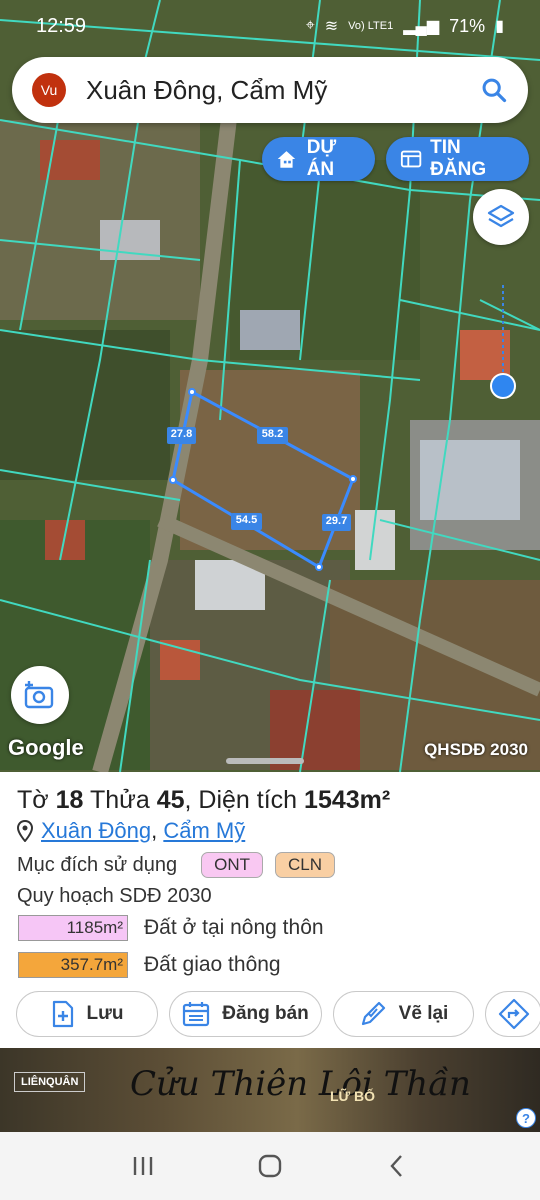  I want to click on land-use-area: 357.7m², so click(73, 965).